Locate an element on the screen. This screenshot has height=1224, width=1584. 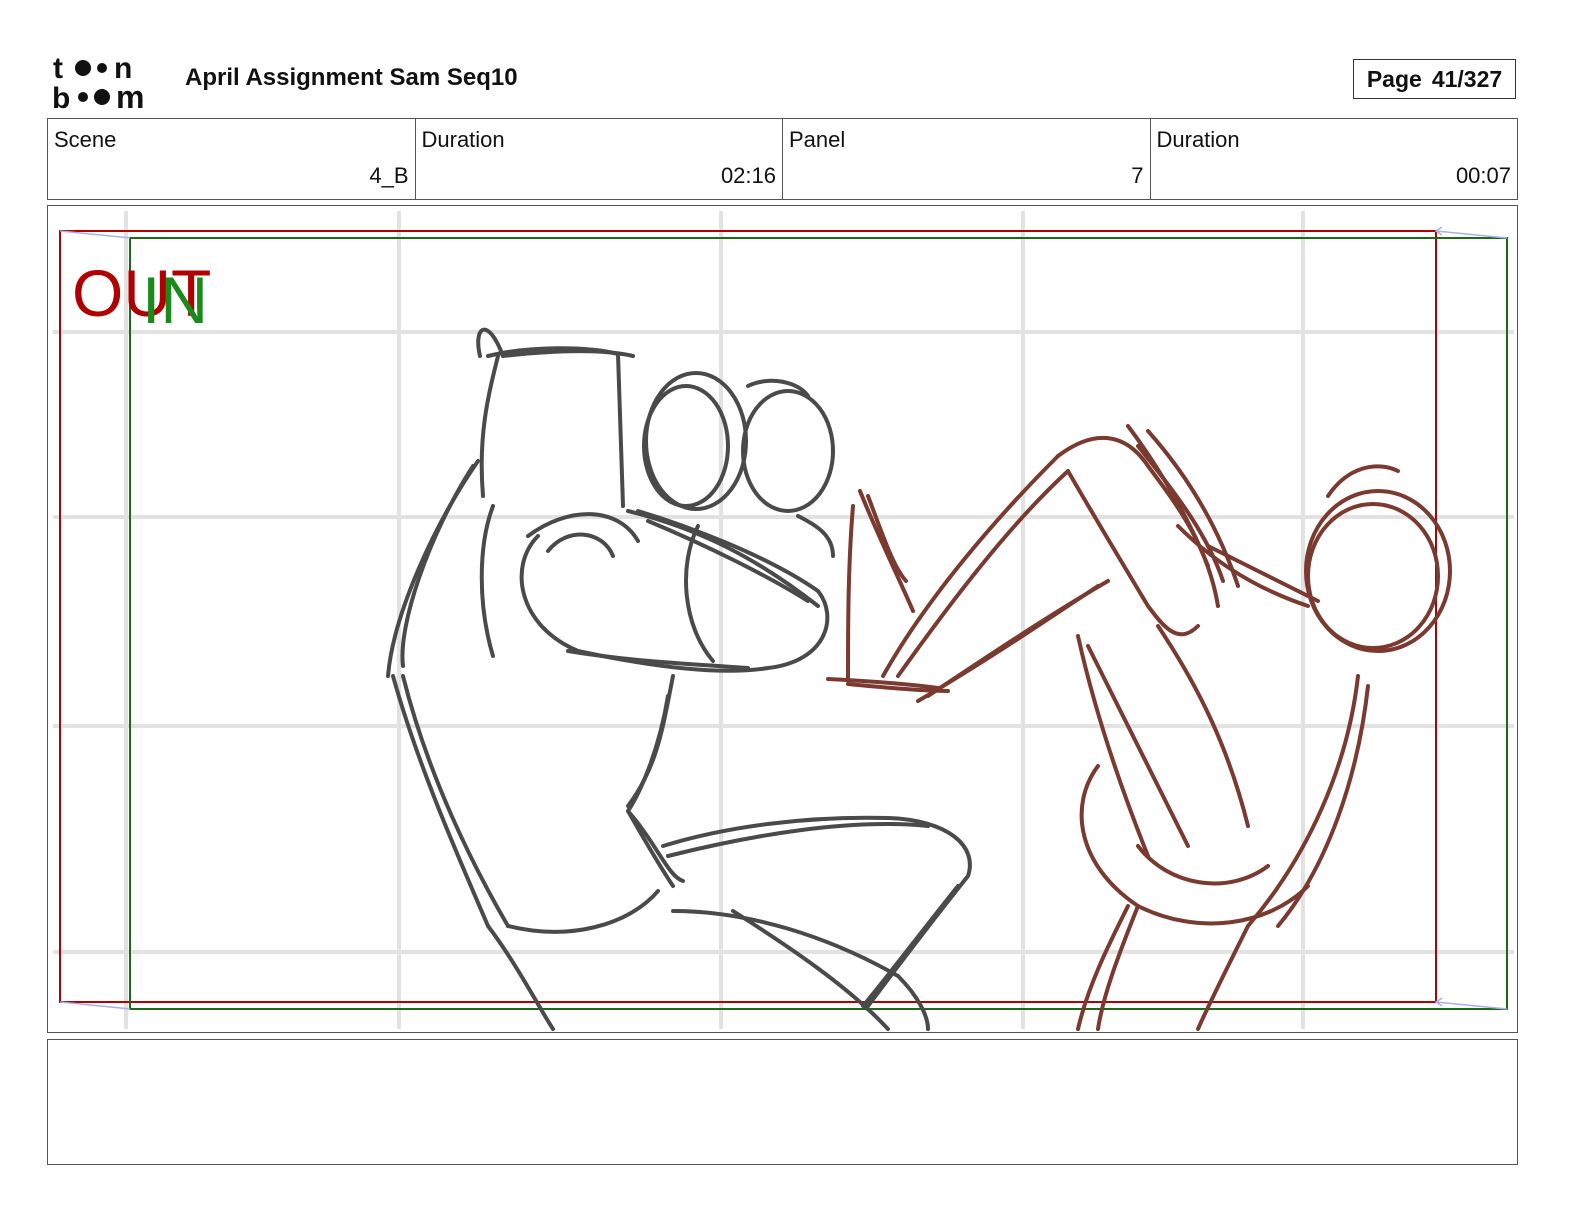
page-number: 41/327 is located at coordinates (1467, 78).